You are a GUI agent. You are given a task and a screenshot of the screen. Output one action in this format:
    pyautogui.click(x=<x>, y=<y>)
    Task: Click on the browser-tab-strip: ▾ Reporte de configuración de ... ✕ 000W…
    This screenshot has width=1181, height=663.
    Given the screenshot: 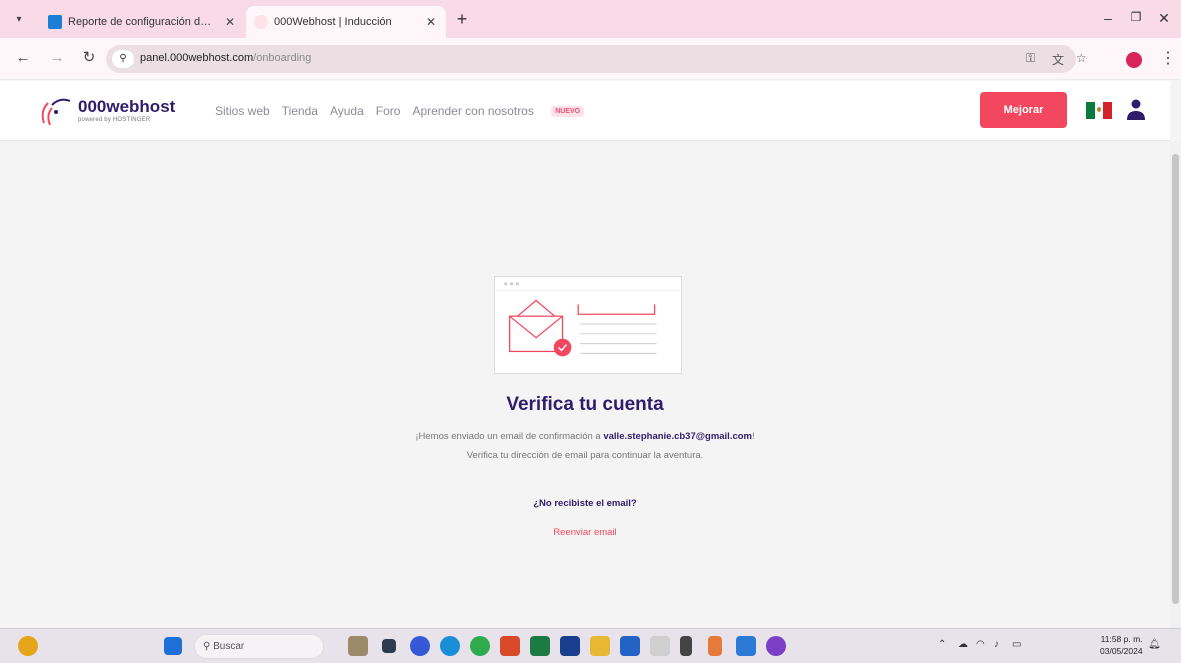 What is the action you would take?
    pyautogui.click(x=590, y=19)
    